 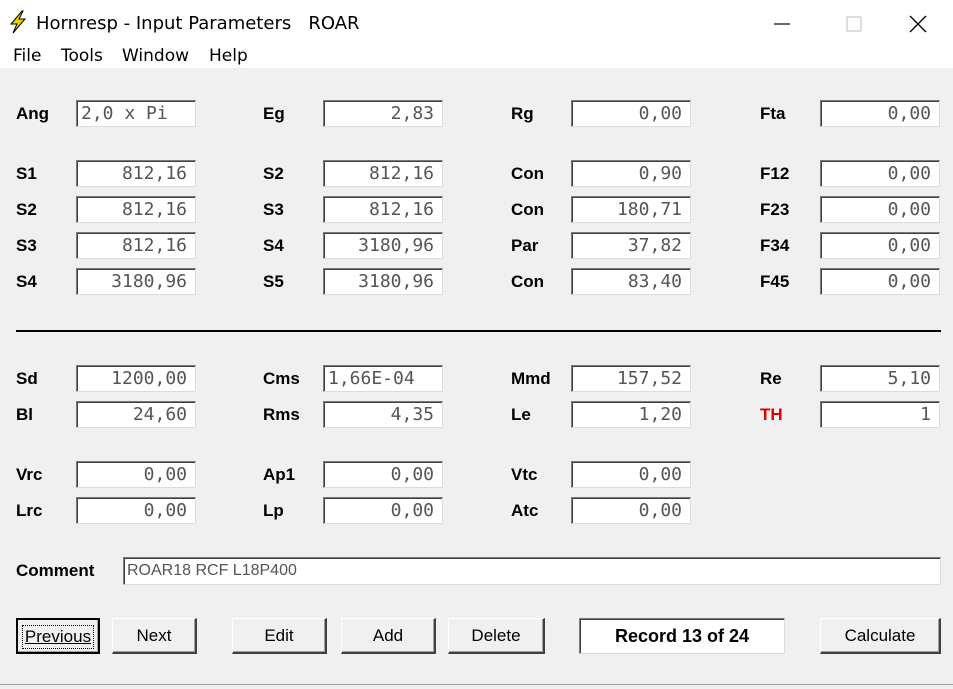 I want to click on close-button, so click(x=920, y=23).